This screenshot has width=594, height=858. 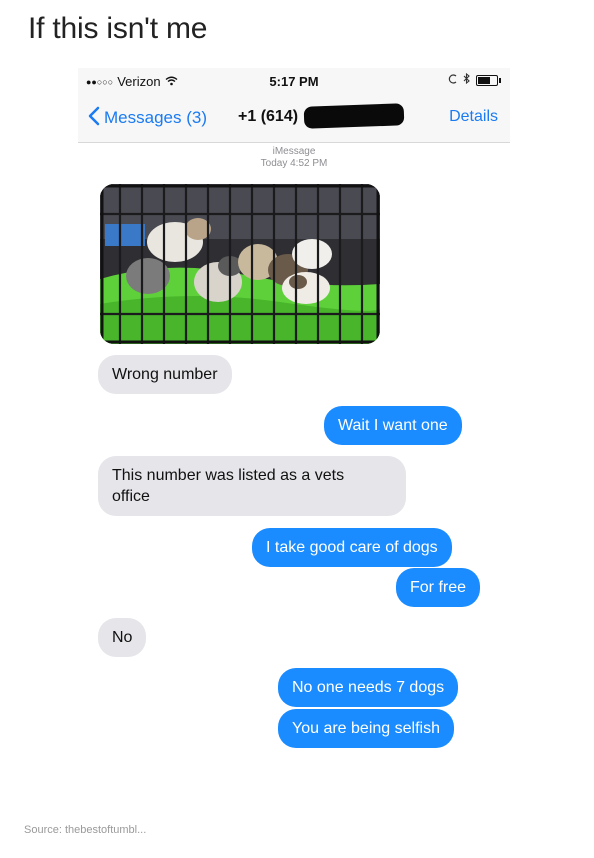 What do you see at coordinates (122, 637) in the screenshot?
I see `incoming-message: No` at bounding box center [122, 637].